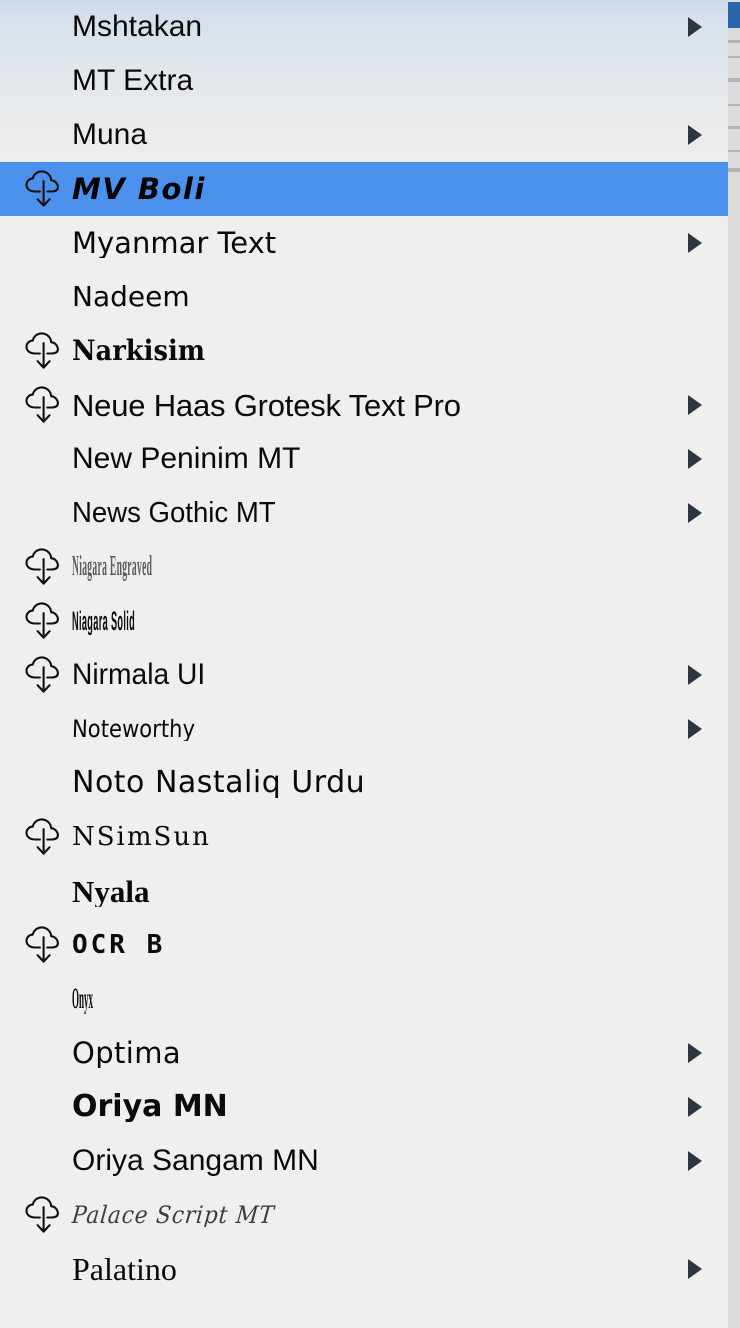  What do you see at coordinates (186, 459) in the screenshot?
I see `font-item-label: New Peninim MT` at bounding box center [186, 459].